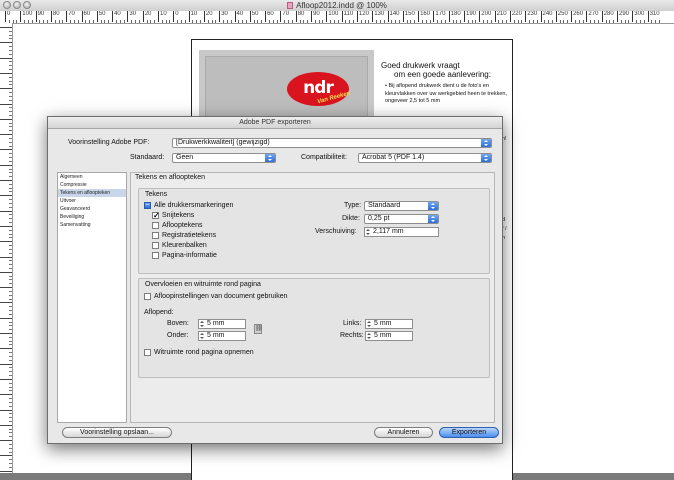 This screenshot has width=674, height=480. I want to click on mark-weight-select: 0,25 pt, so click(401, 219).